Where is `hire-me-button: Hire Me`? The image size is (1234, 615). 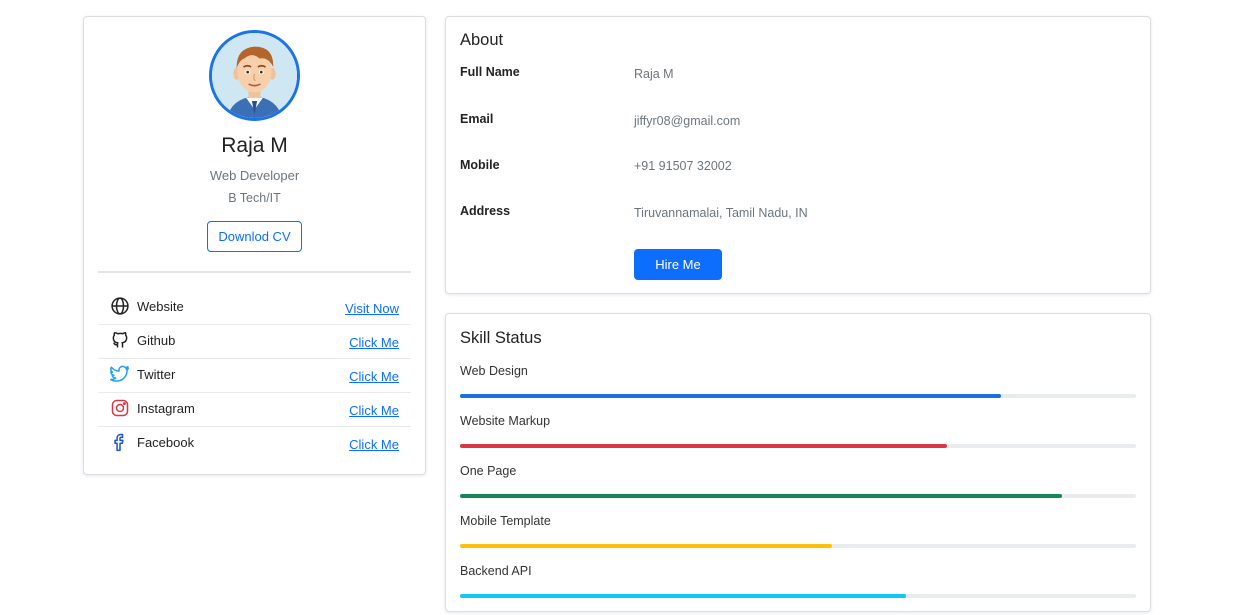 hire-me-button: Hire Me is located at coordinates (678, 264).